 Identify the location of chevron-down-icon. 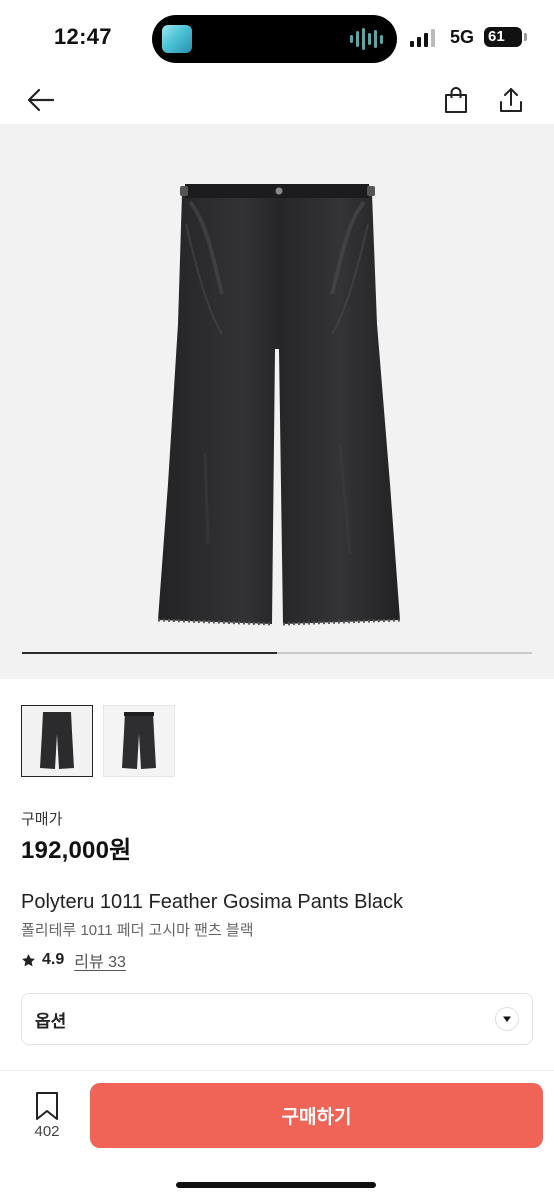
(507, 1019).